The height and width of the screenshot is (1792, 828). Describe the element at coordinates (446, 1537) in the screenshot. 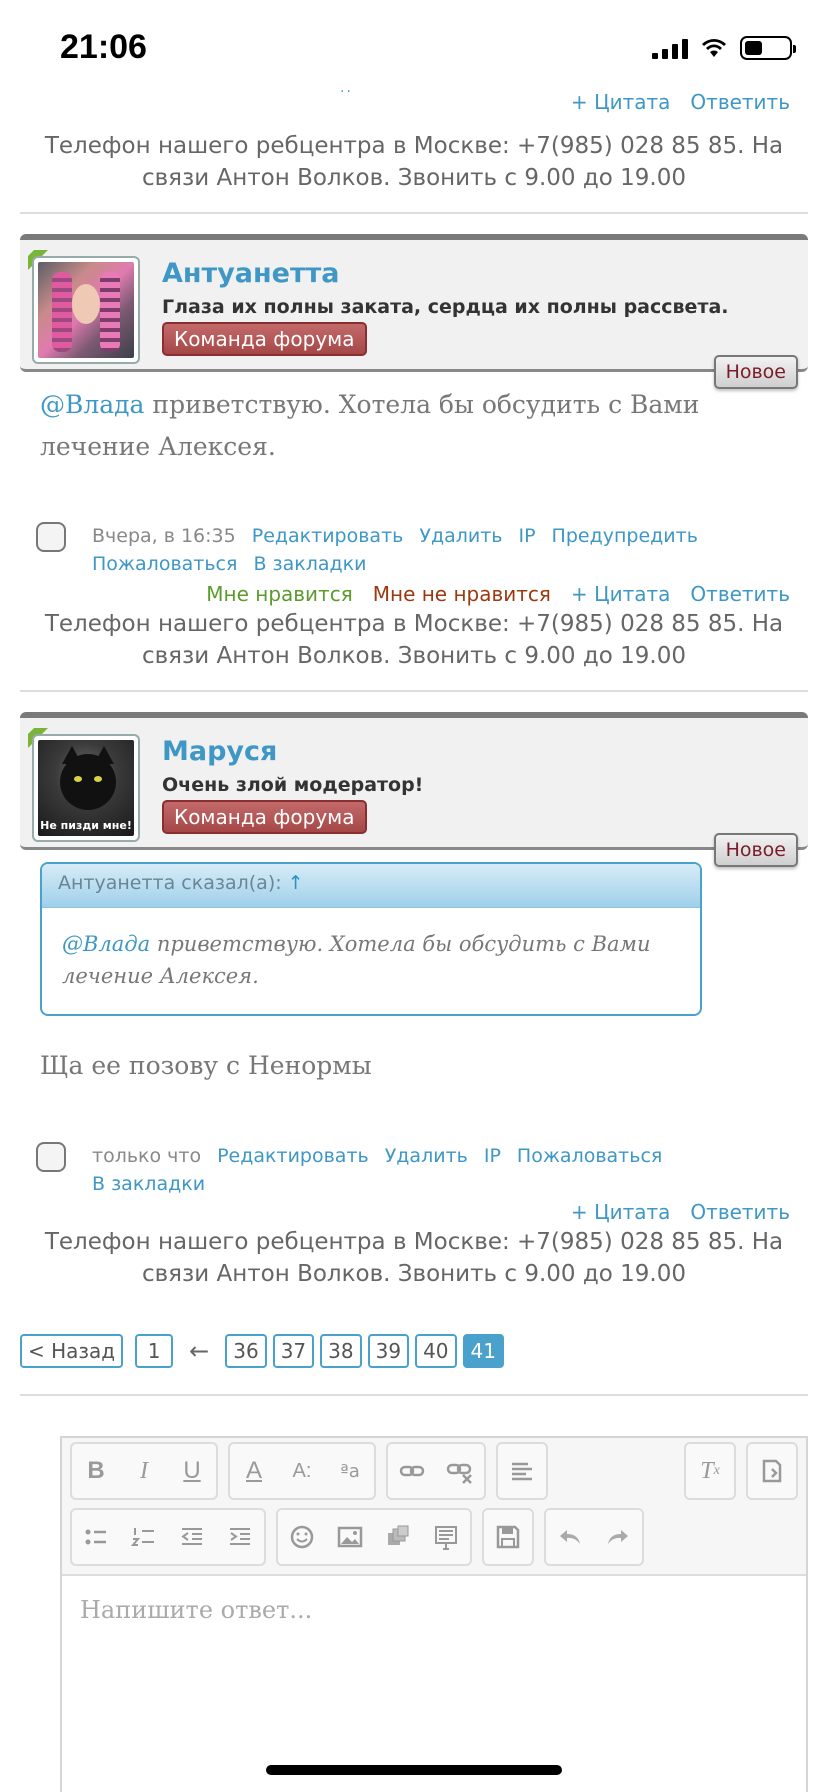

I see `code-block-icon` at that location.